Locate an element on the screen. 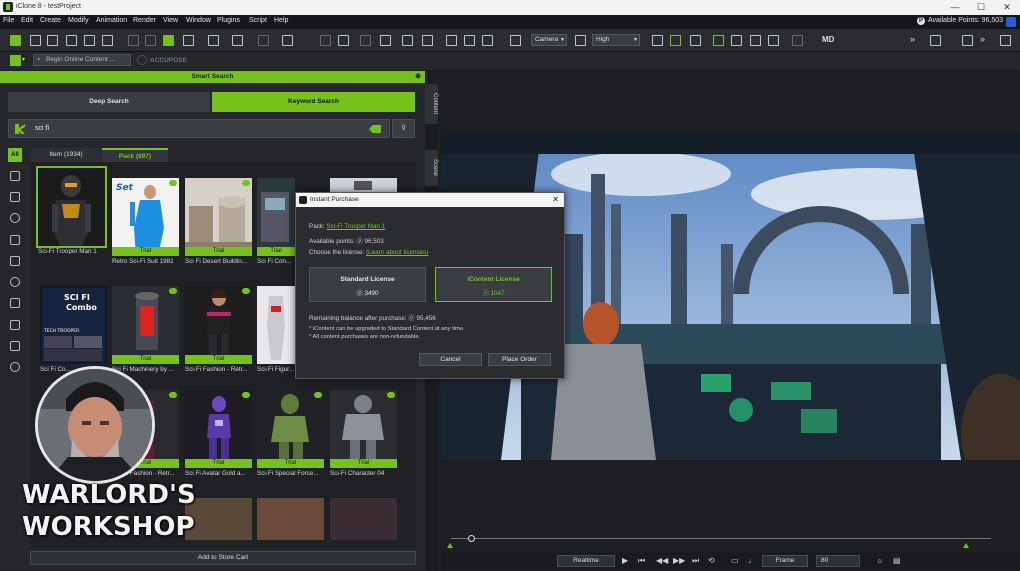 The height and width of the screenshot is (571, 1020). category-head-icon is located at coordinates (15, 218).